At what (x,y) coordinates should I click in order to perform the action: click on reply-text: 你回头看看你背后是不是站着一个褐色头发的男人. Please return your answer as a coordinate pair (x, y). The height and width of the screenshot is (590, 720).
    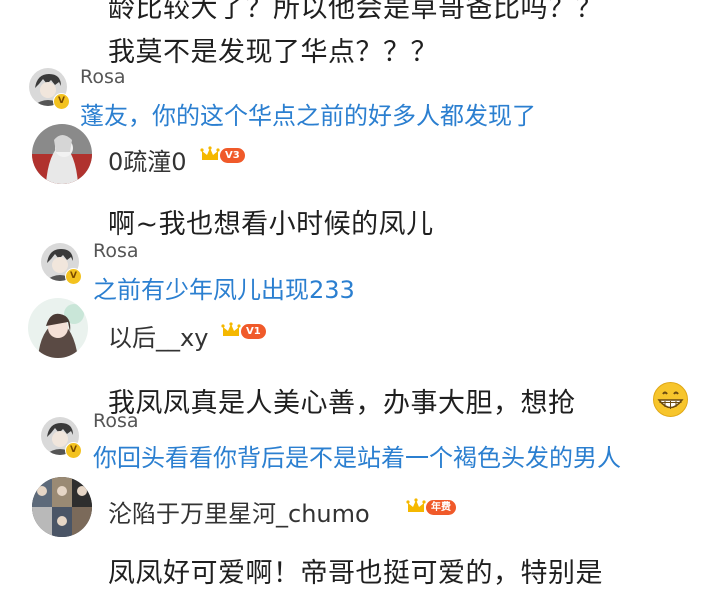
    Looking at the image, I should click on (357, 458).